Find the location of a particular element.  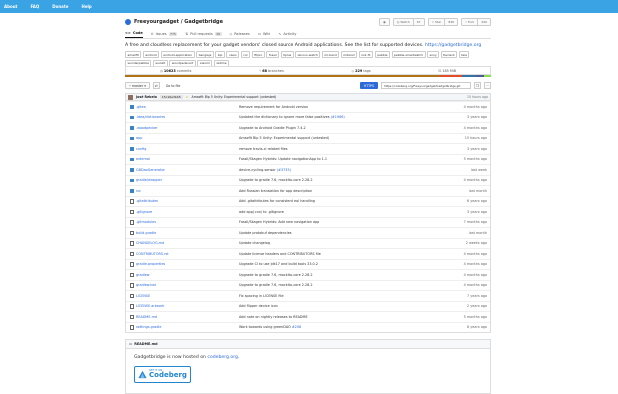

file-name: app is located at coordinates (187, 138).